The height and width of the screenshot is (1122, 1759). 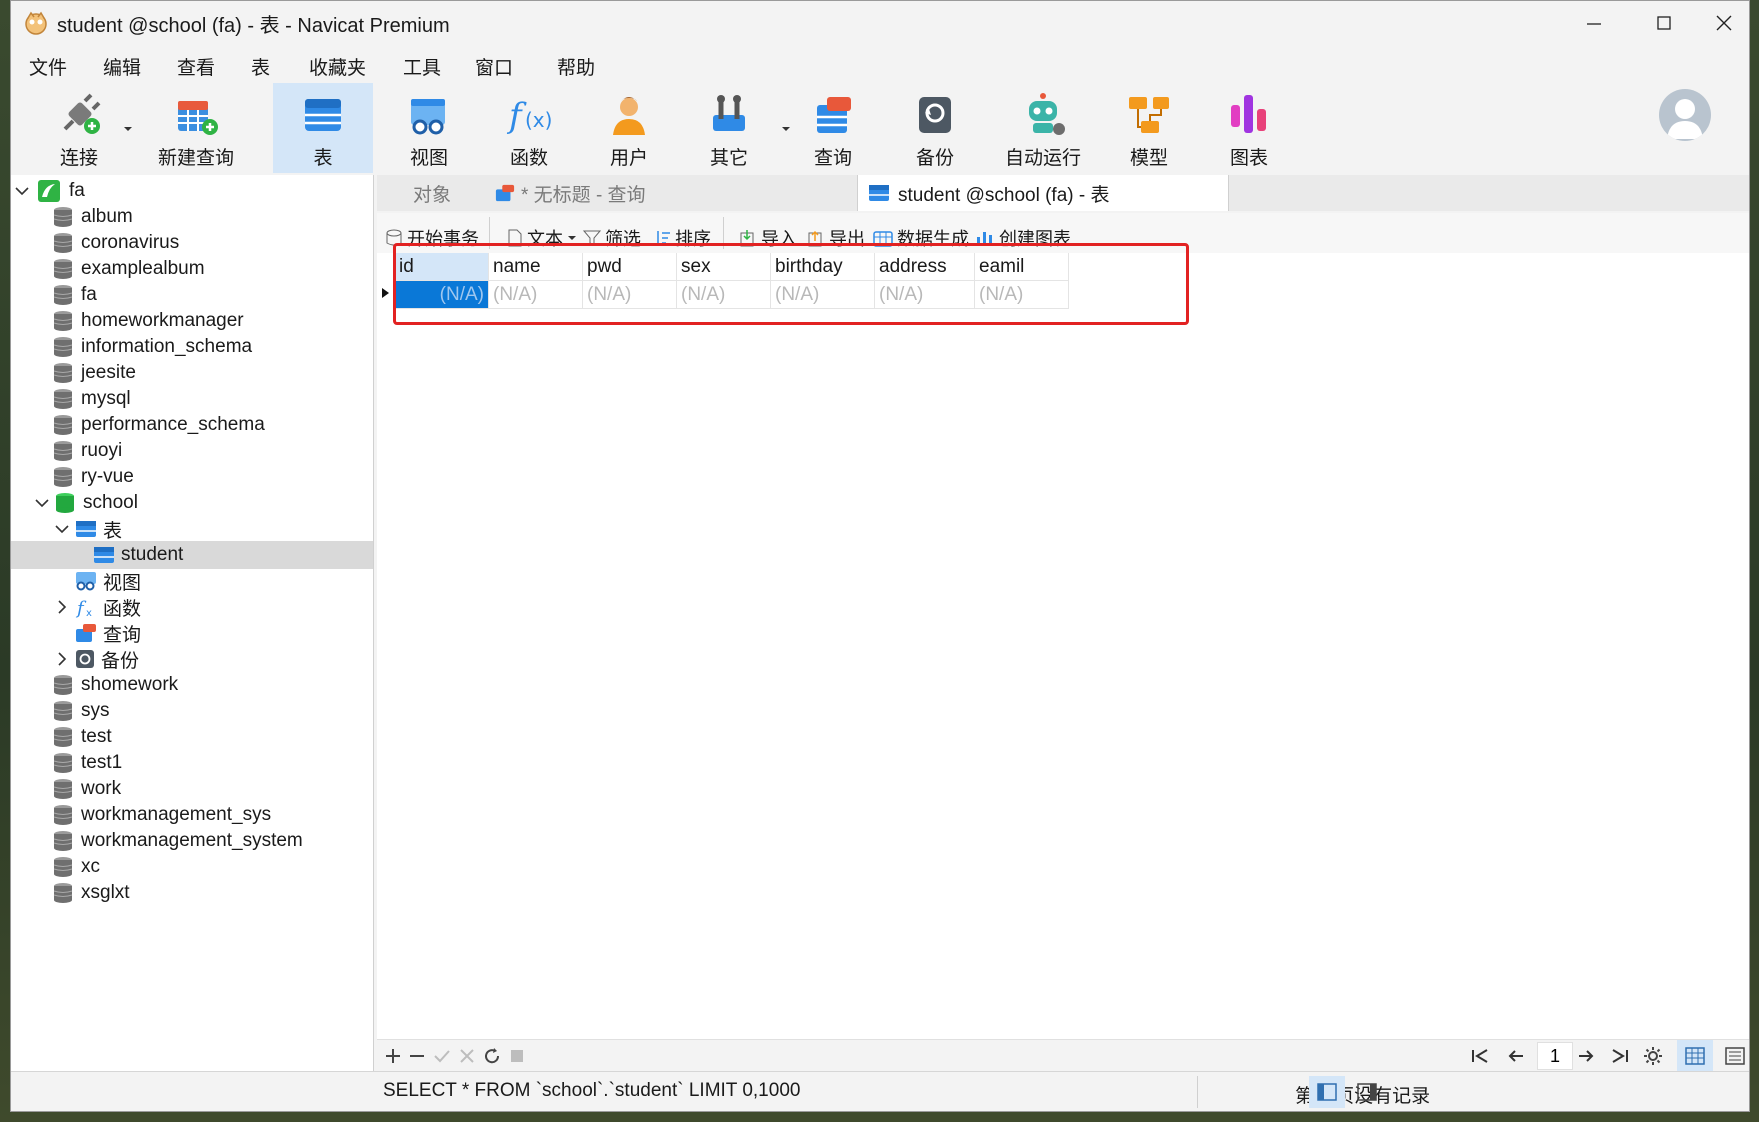 I want to click on tab-student-table: student @school (fa) - 表, so click(x=1043, y=193).